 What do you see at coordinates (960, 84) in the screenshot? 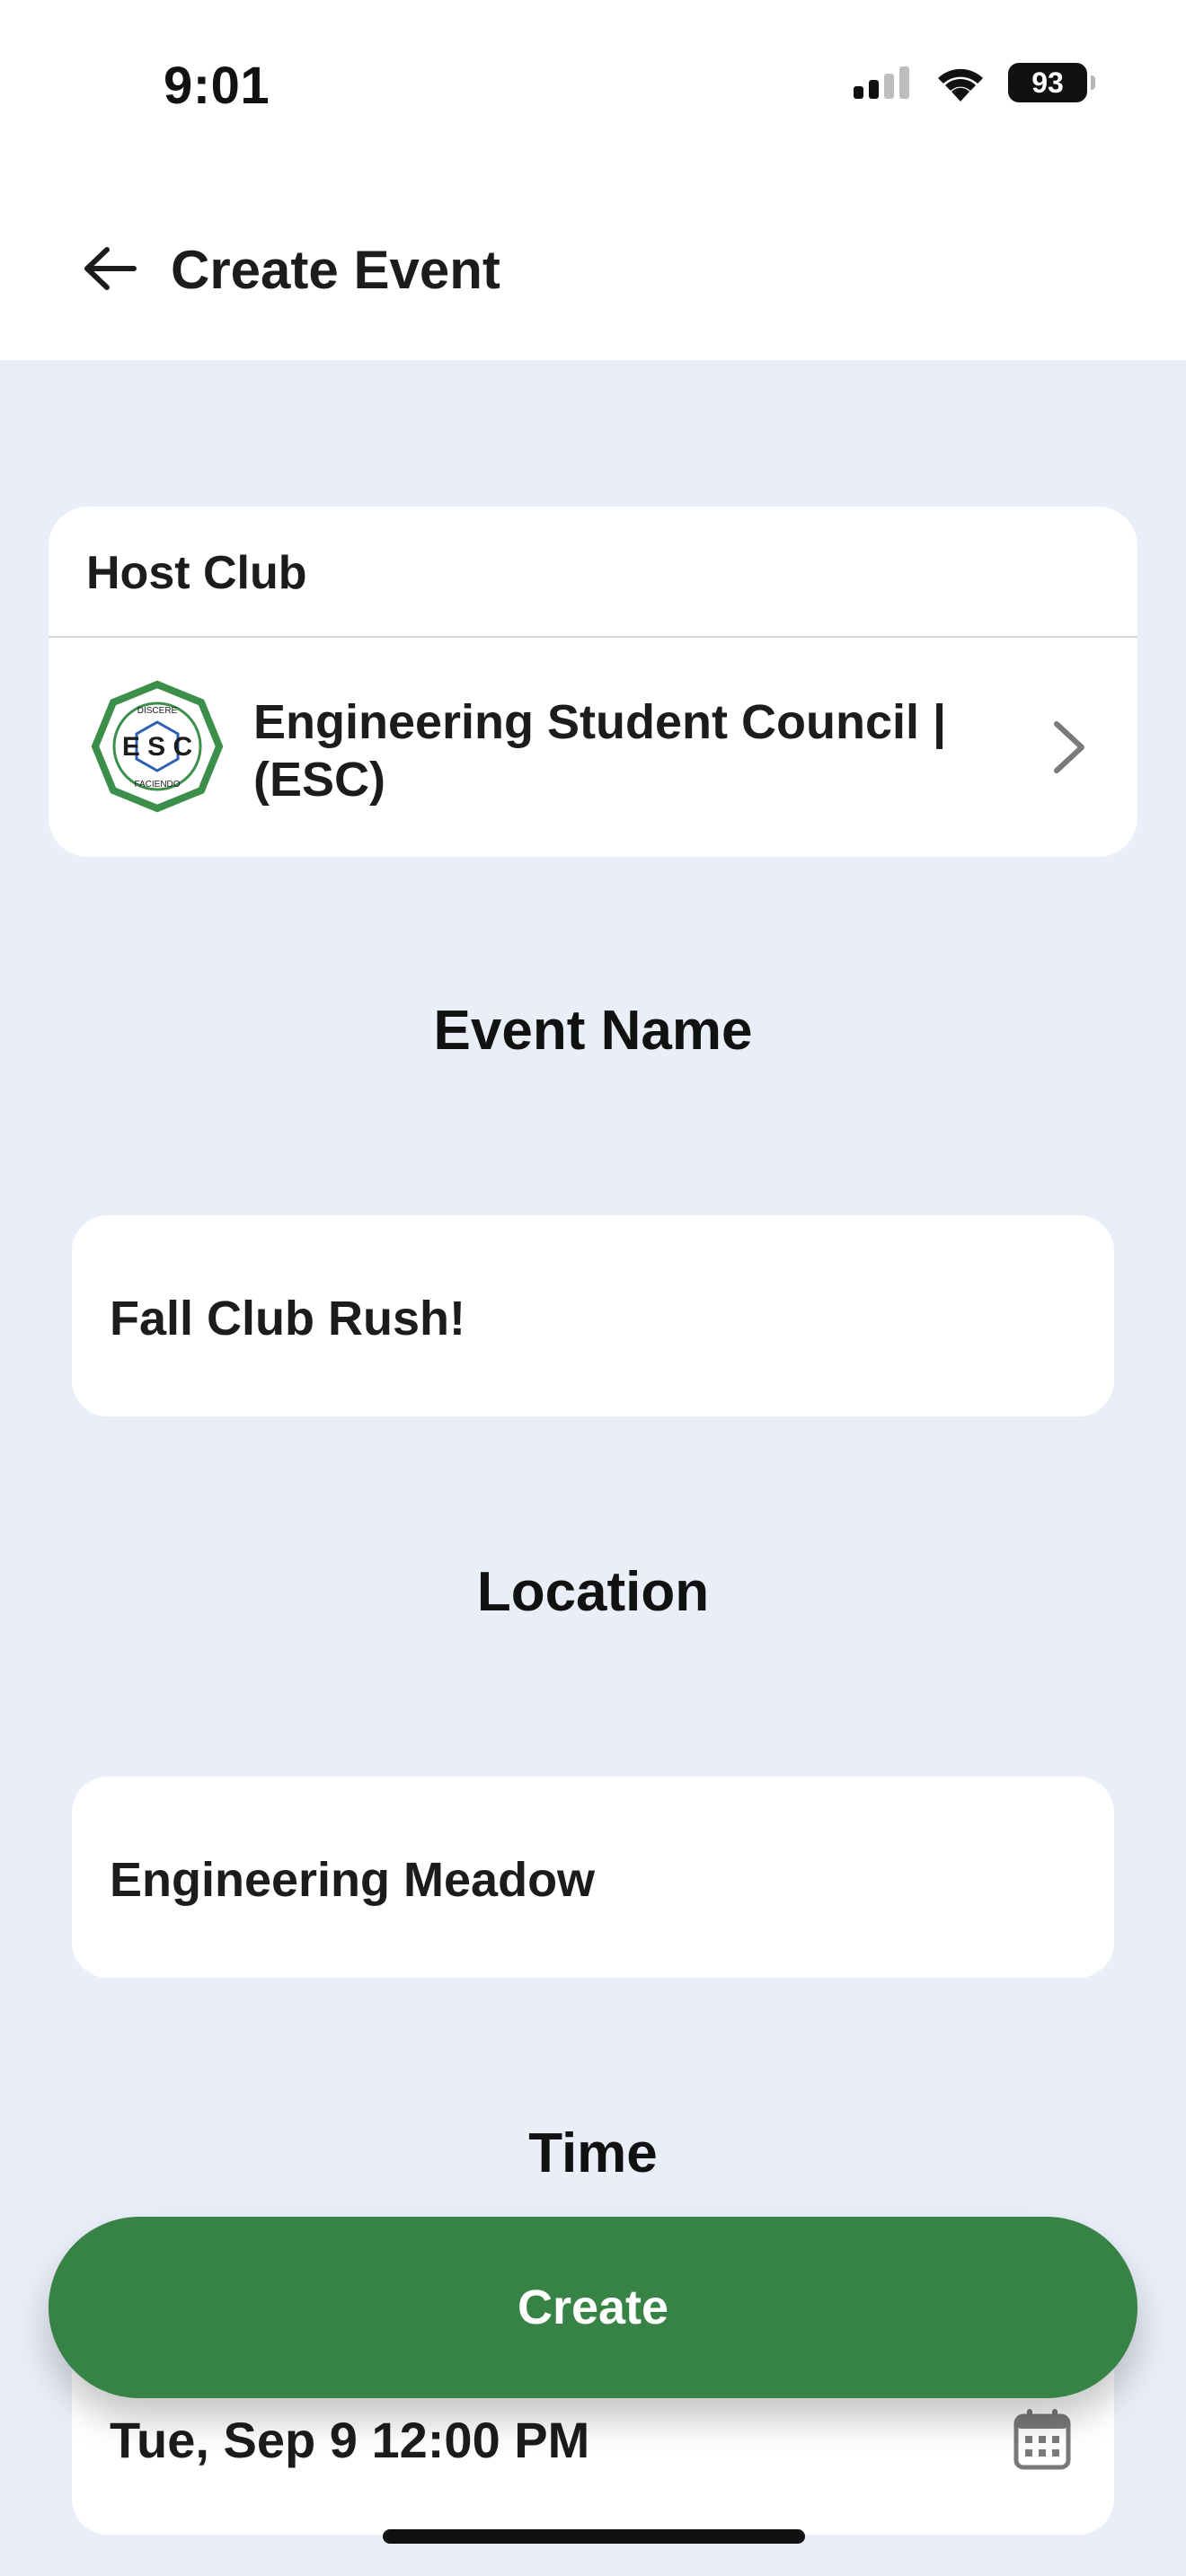
I see `wifi-icon` at bounding box center [960, 84].